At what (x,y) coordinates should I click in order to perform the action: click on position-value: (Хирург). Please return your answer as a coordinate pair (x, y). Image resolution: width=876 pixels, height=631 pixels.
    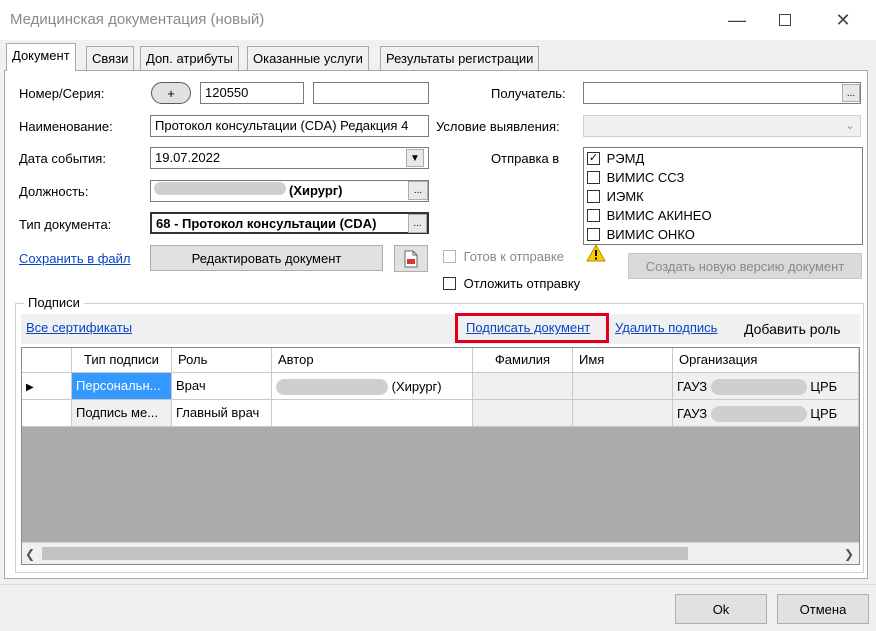
    Looking at the image, I should click on (316, 190).